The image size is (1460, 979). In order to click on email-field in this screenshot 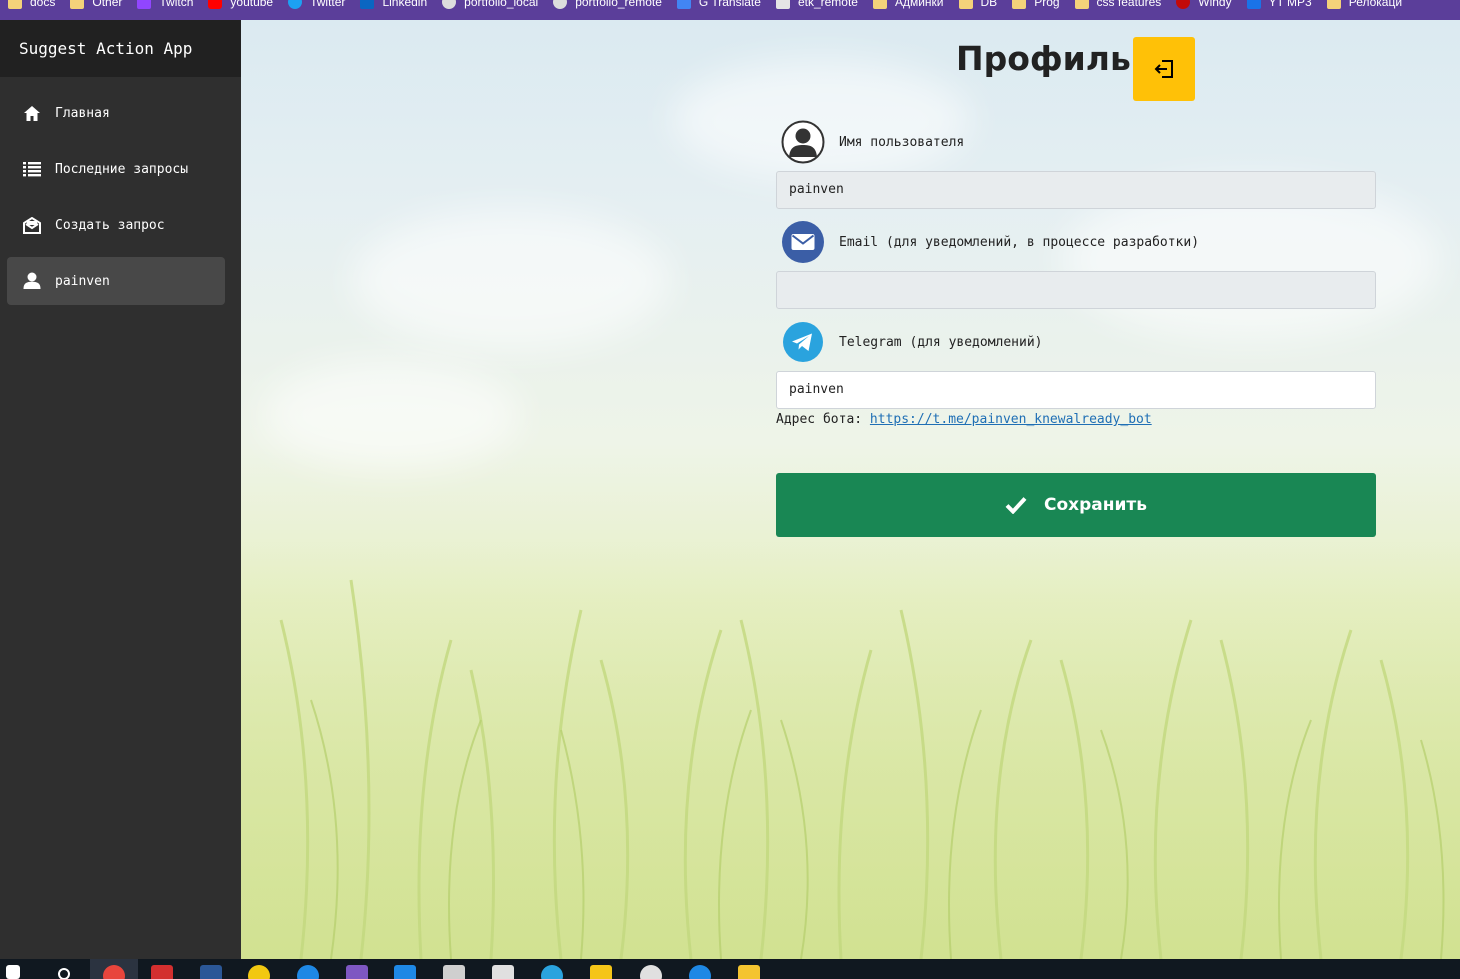, I will do `click(1076, 290)`.